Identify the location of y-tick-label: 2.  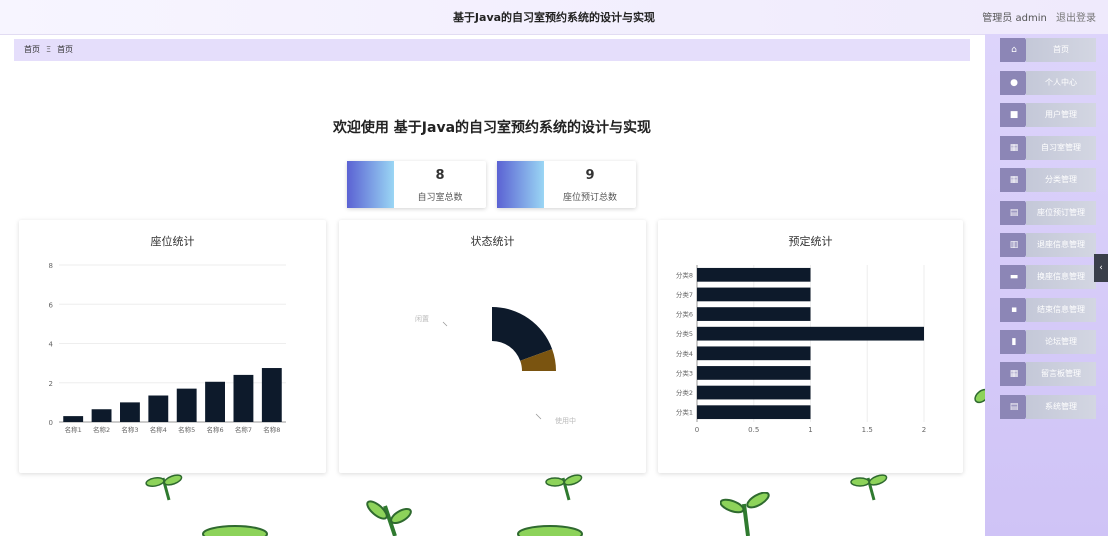
(51, 384).